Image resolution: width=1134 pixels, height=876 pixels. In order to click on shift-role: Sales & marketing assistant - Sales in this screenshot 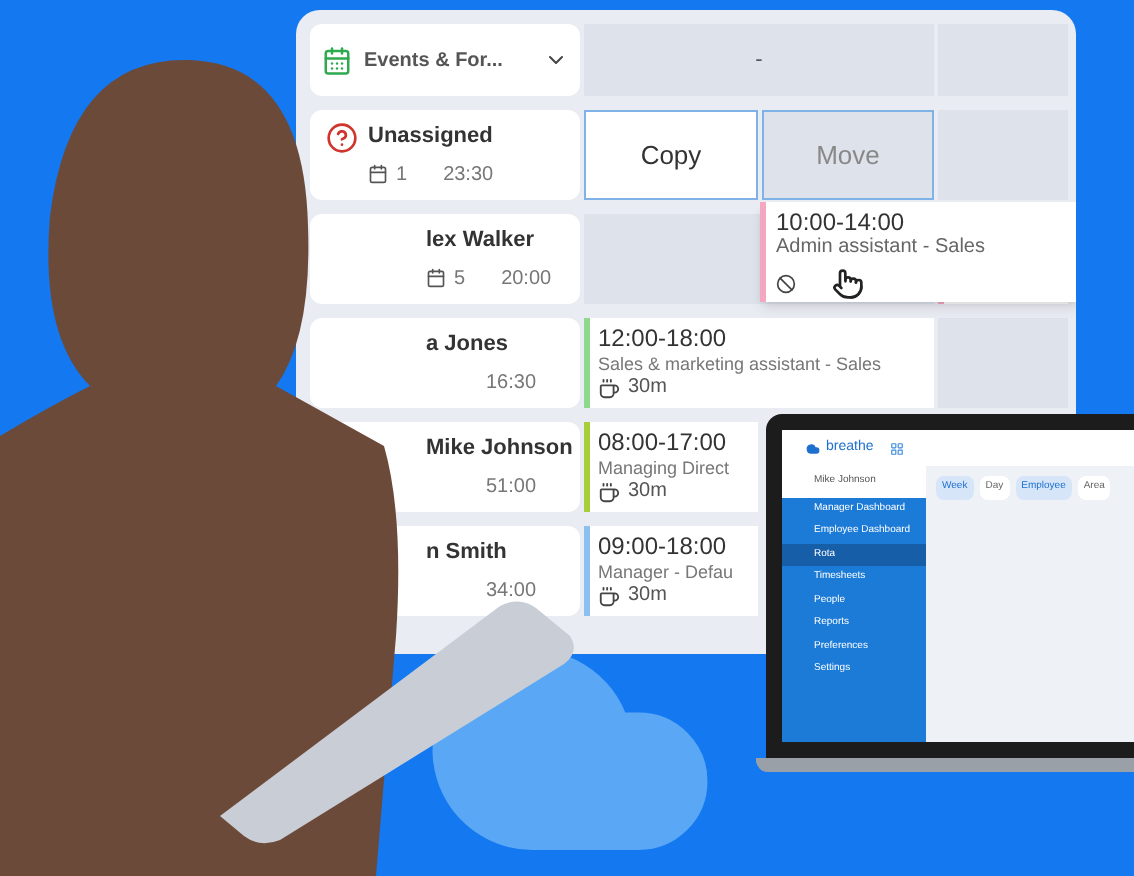, I will do `click(741, 364)`.